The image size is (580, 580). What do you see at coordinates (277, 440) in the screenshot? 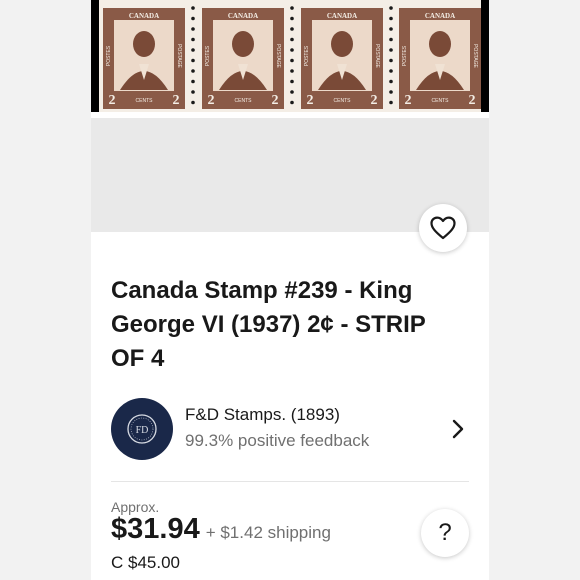
I see `seller-feedback: 99.3% positive feedback` at bounding box center [277, 440].